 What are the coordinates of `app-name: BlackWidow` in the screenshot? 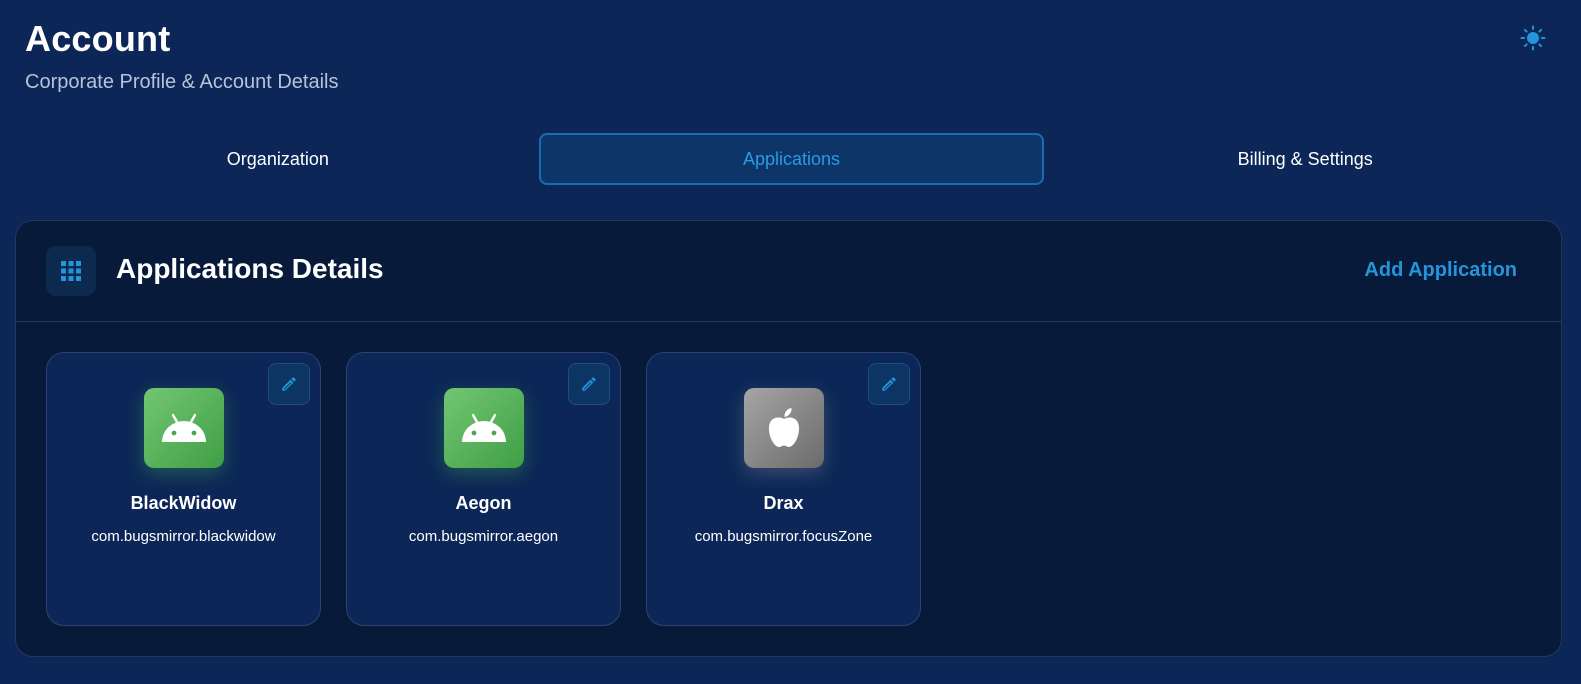 It's located at (183, 503).